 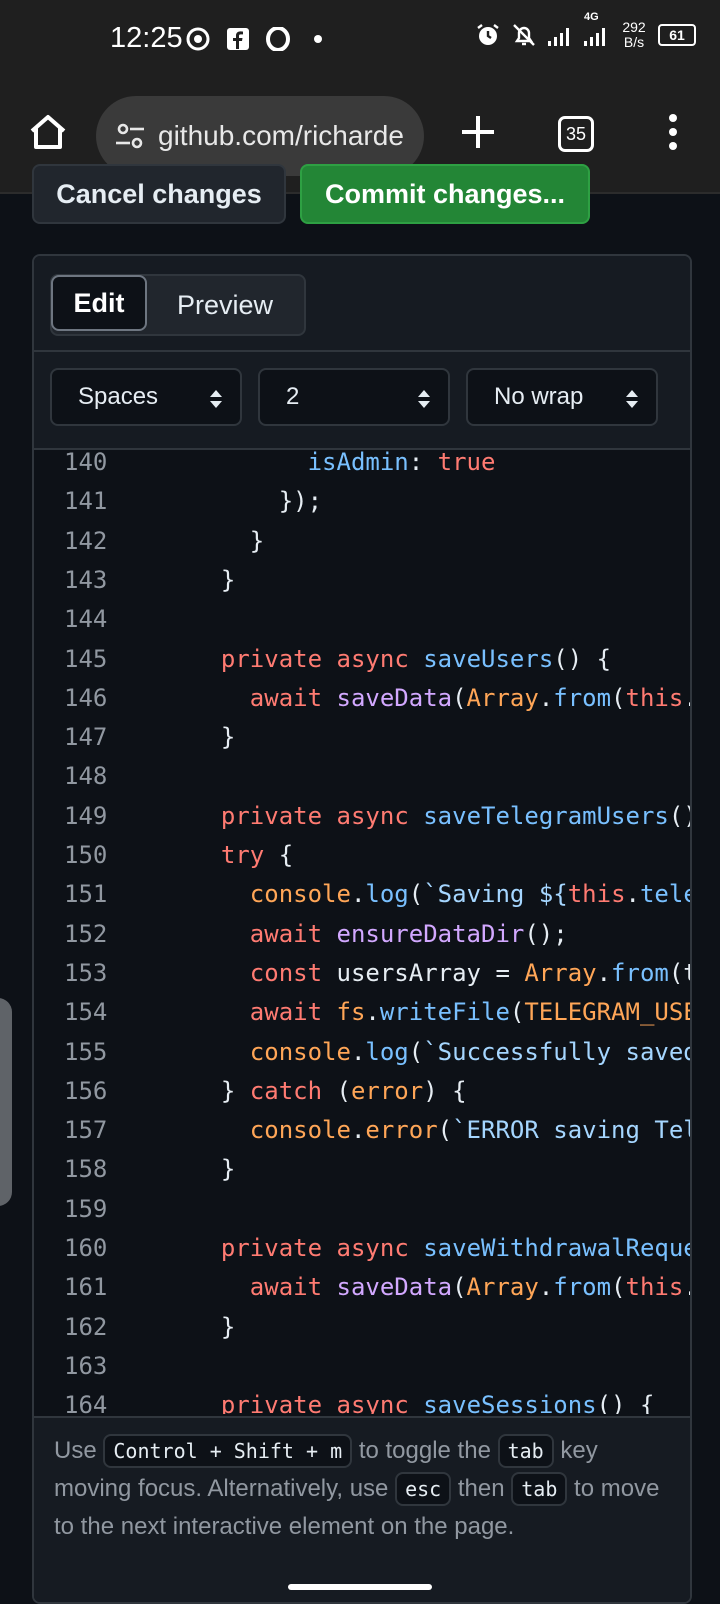 I want to click on line-number: 149, so click(x=86, y=815).